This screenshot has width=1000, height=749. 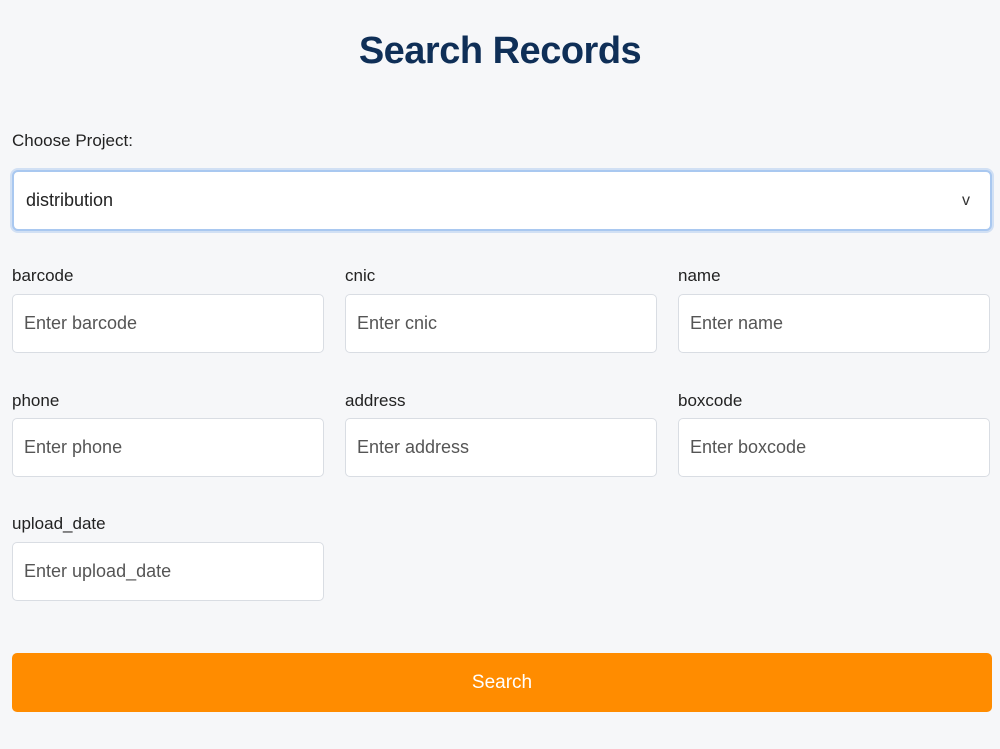 I want to click on project-select-value: distribution, so click(x=70, y=200).